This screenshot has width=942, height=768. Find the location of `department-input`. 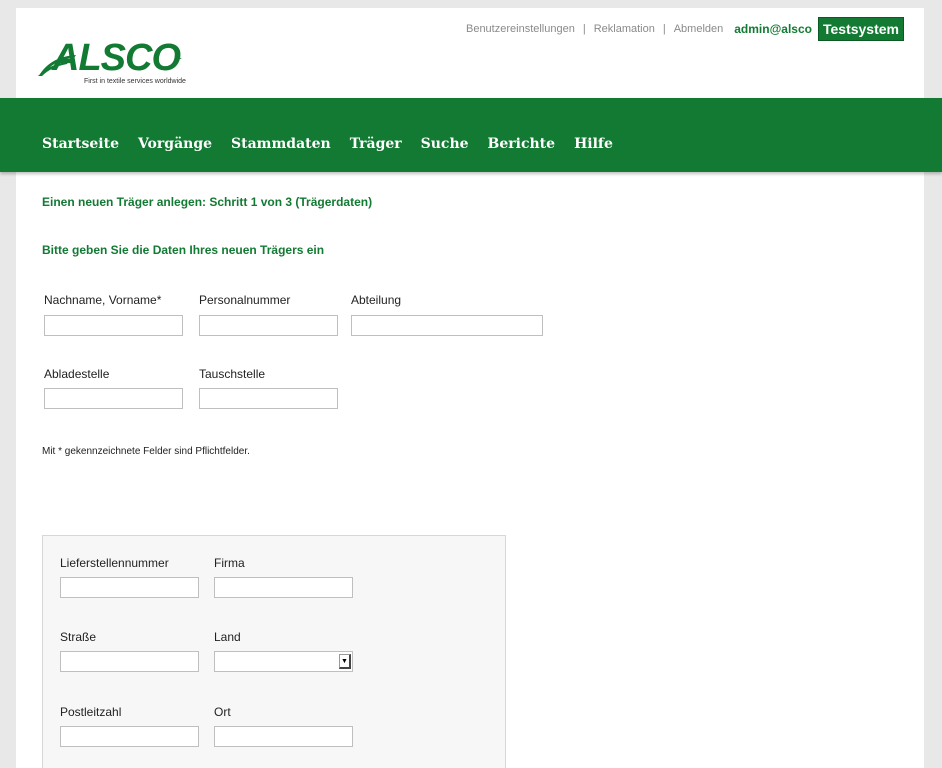

department-input is located at coordinates (447, 325).